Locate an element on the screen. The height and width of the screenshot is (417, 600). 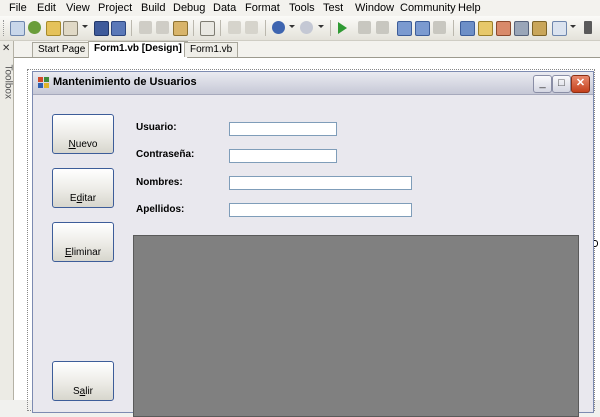
undo-dropdown-arrow-icon is located at coordinates (292, 26).